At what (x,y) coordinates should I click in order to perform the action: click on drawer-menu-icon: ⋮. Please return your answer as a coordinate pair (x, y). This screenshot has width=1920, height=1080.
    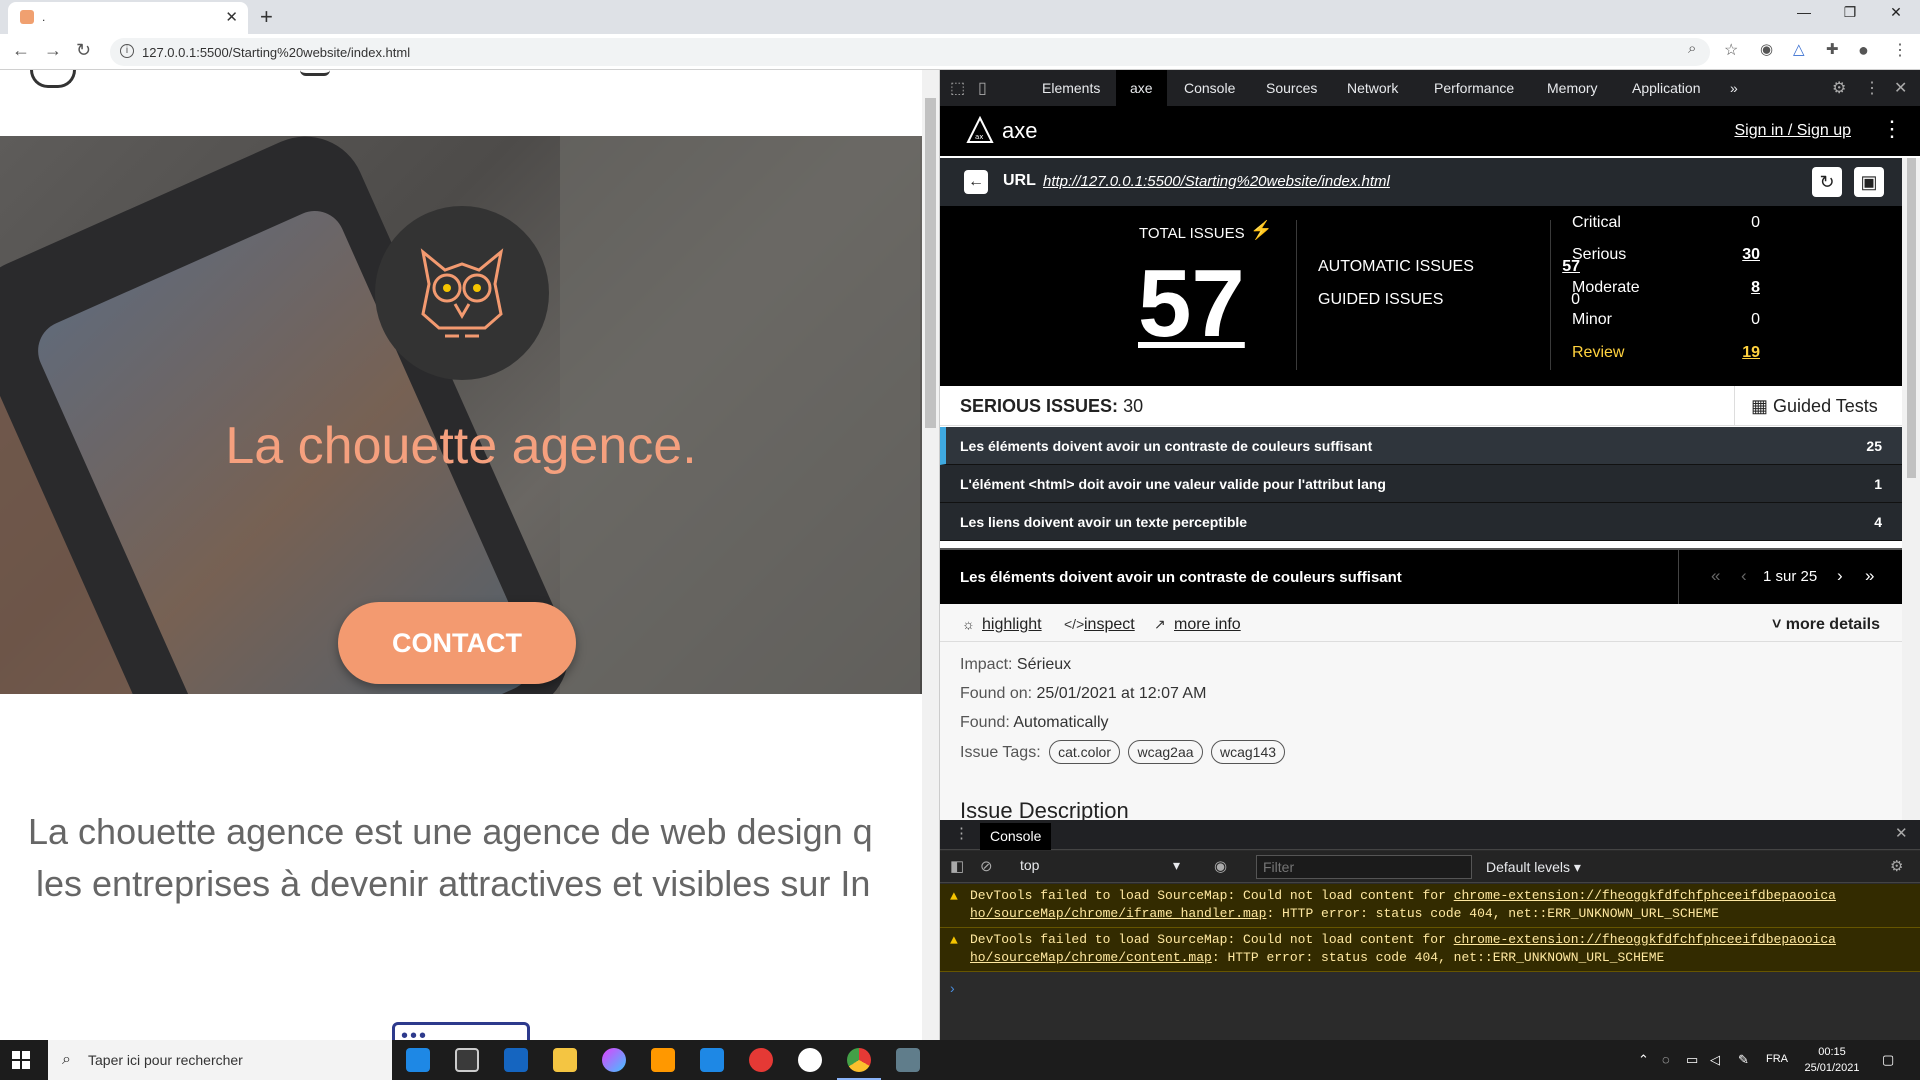
    Looking at the image, I should click on (961, 833).